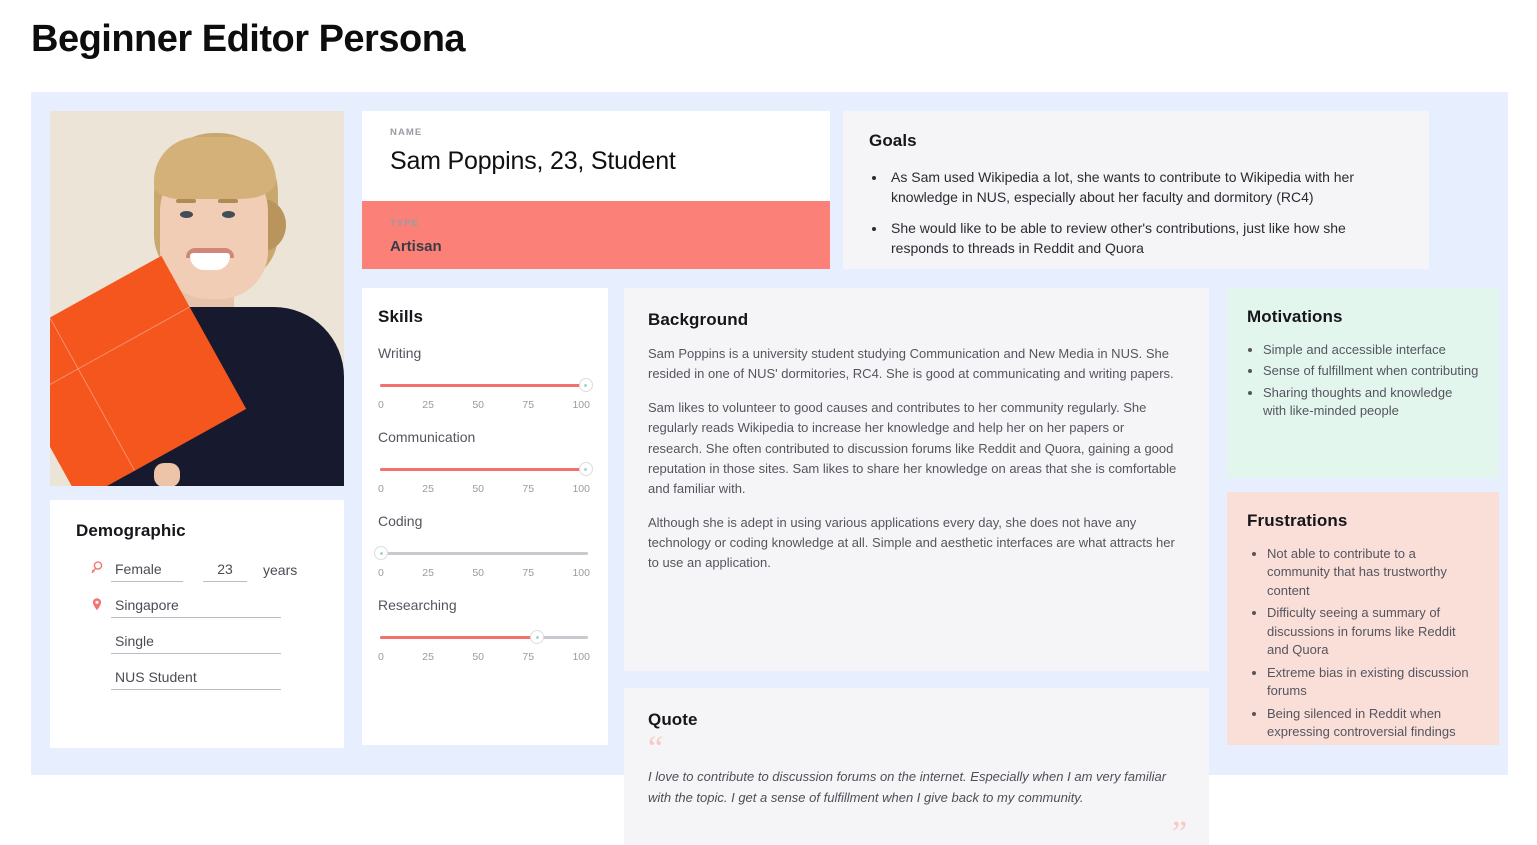 The height and width of the screenshot is (845, 1537). What do you see at coordinates (196, 643) in the screenshot?
I see `demographic-marital-status: Single` at bounding box center [196, 643].